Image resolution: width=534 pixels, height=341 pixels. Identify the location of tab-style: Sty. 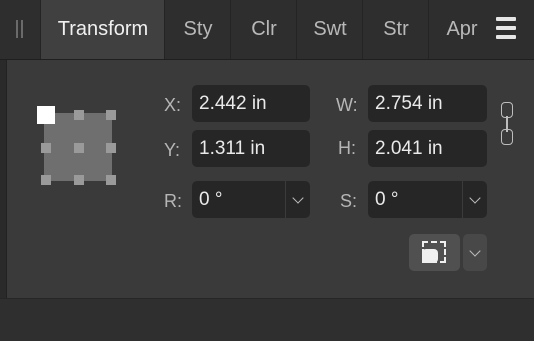
(197, 29).